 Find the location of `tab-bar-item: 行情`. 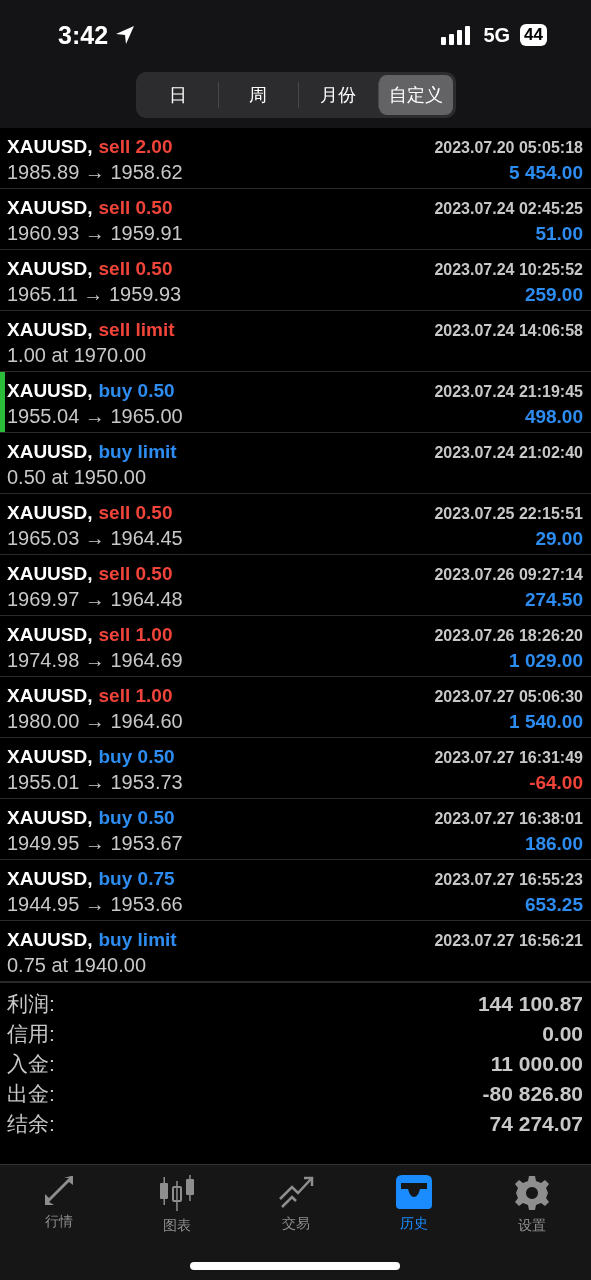

tab-bar-item: 行情 is located at coordinates (59, 1203).